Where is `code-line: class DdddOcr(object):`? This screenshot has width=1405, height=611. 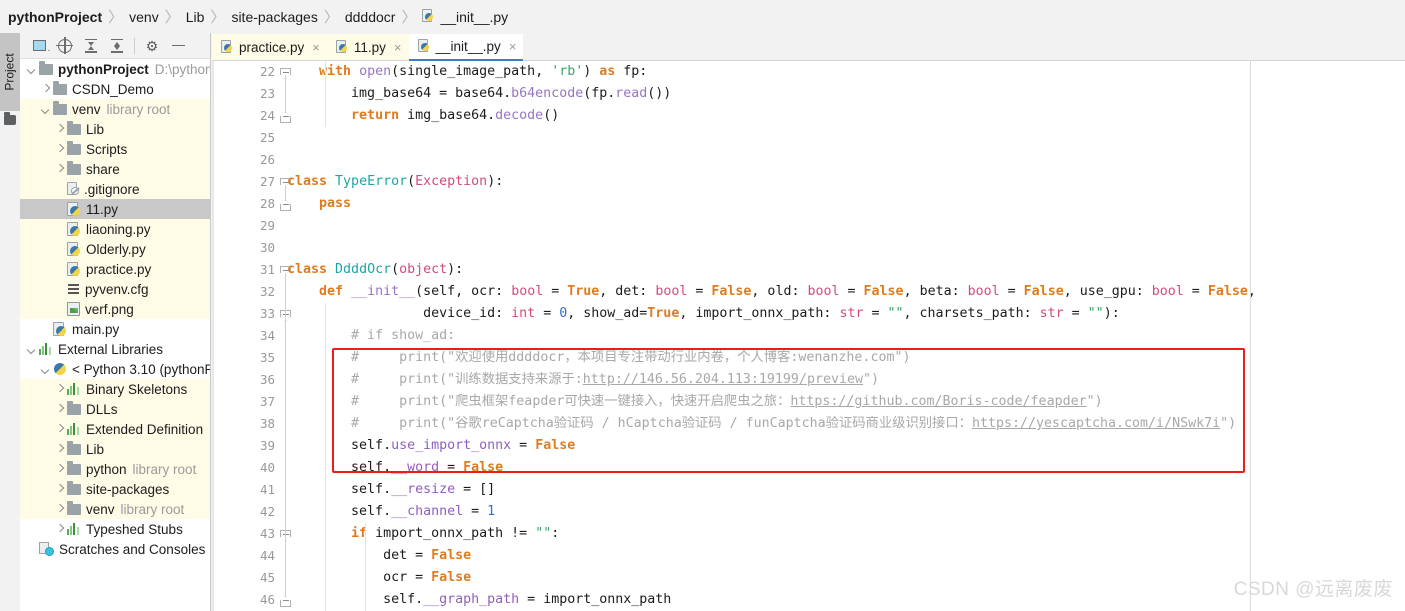 code-line: class DdddOcr(object): is located at coordinates (375, 270).